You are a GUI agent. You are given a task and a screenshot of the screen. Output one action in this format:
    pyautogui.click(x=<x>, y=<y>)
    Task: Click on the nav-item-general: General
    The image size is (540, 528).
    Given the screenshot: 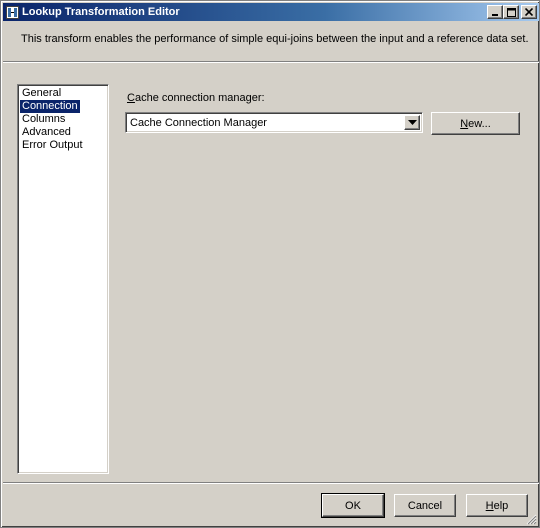 What is the action you would take?
    pyautogui.click(x=41, y=93)
    